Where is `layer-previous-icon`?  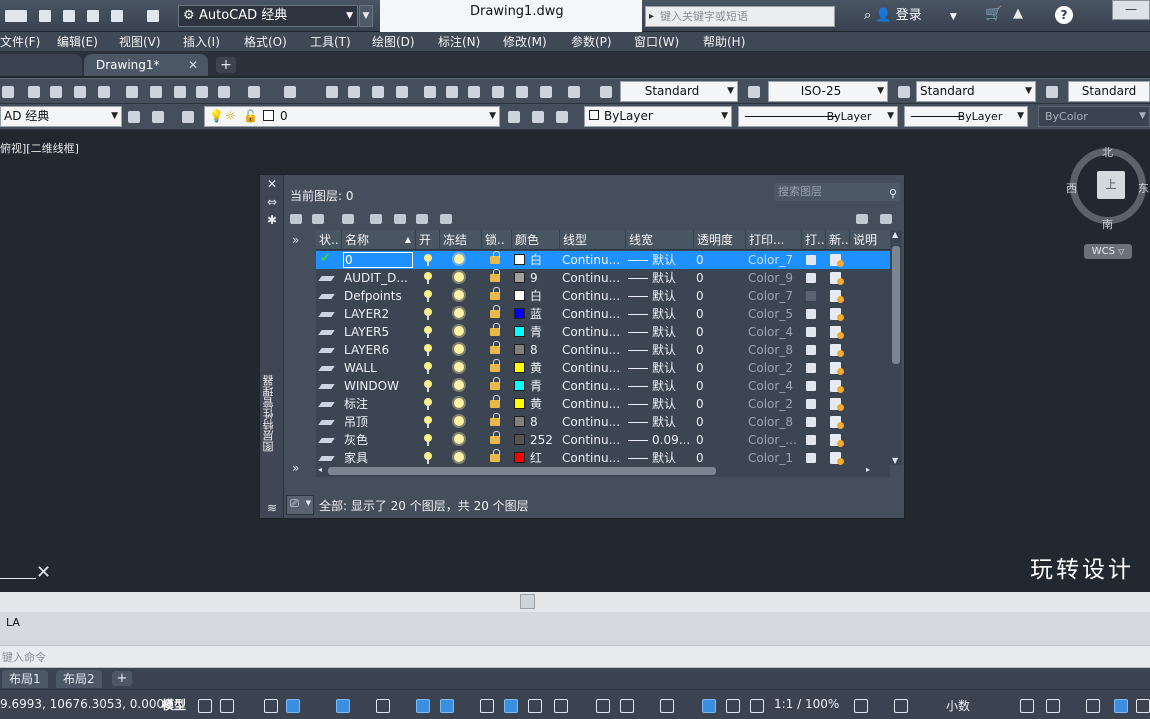 layer-previous-icon is located at coordinates (538, 117).